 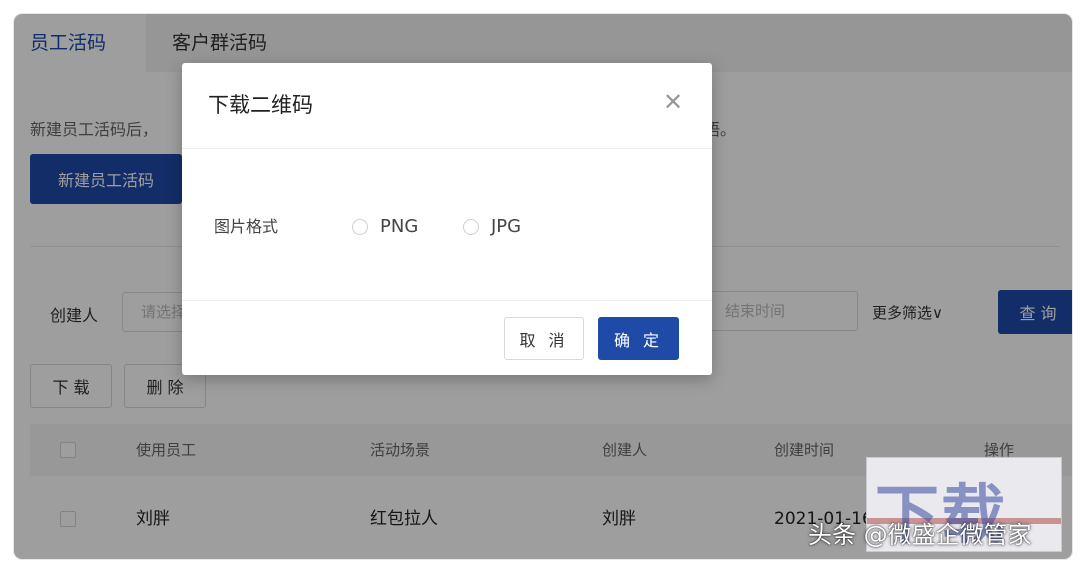 I want to click on credit-watermark: 头条 @微盛企微管家, so click(x=920, y=535).